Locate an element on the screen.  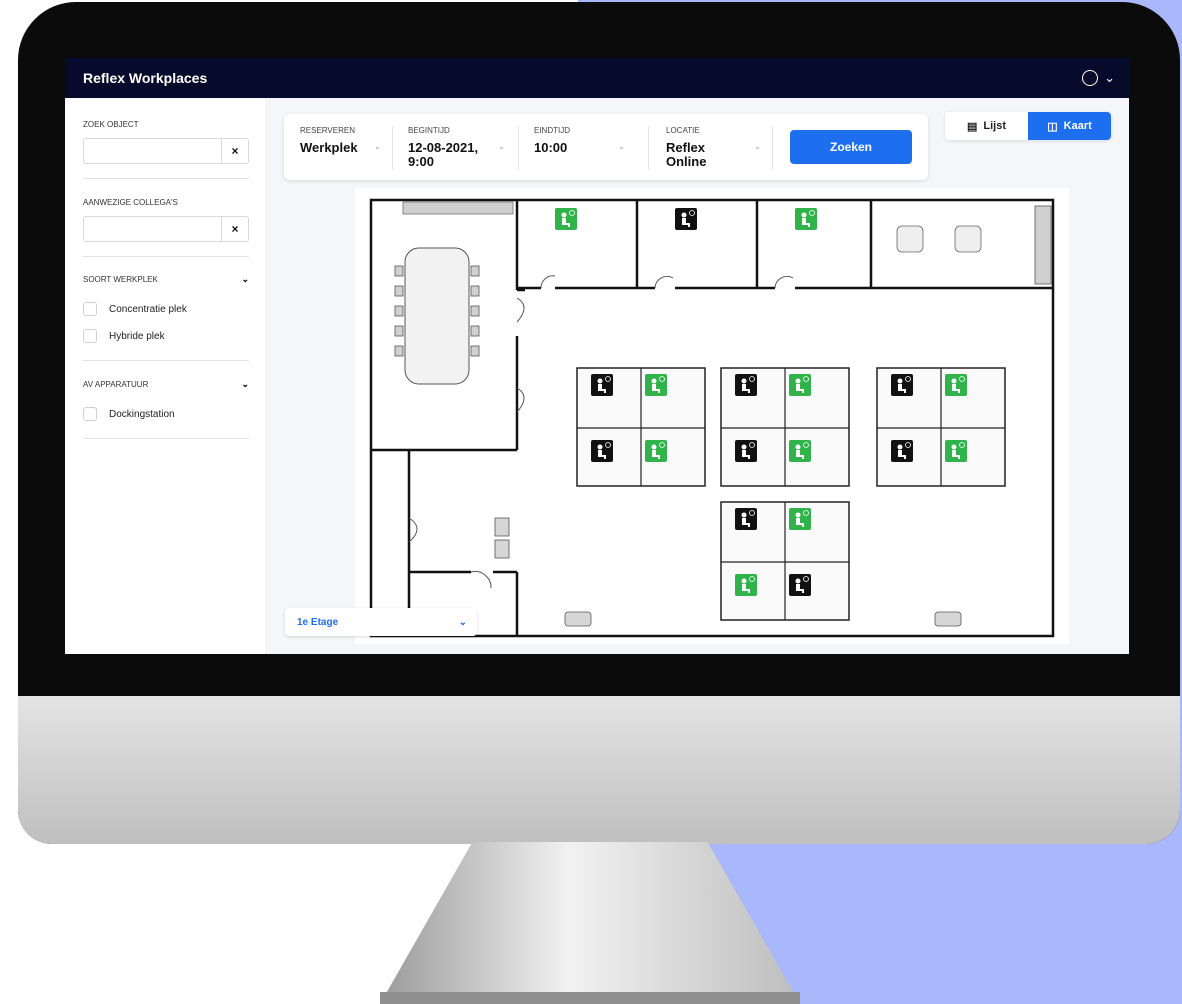
user-menu: ⌄ is located at coordinates (1098, 78).